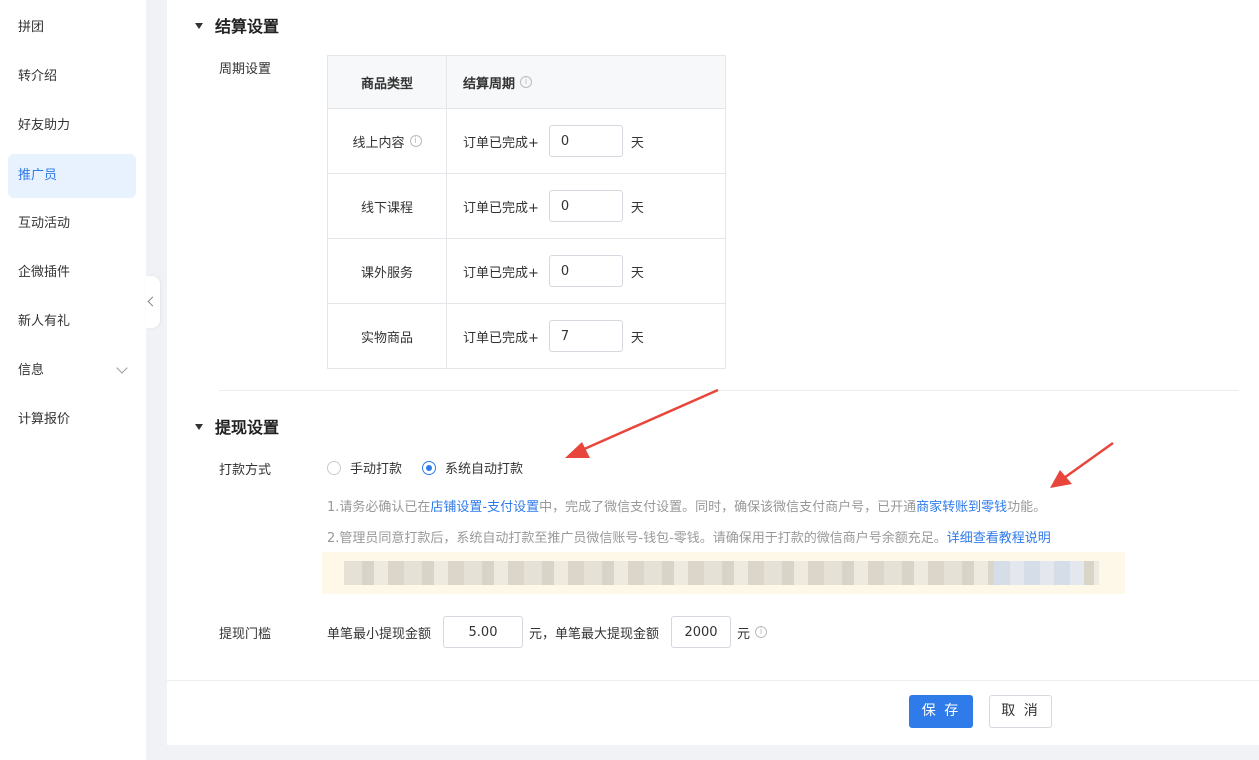 This screenshot has height=760, width=1259. I want to click on min-withdraw-amount-input, so click(483, 632).